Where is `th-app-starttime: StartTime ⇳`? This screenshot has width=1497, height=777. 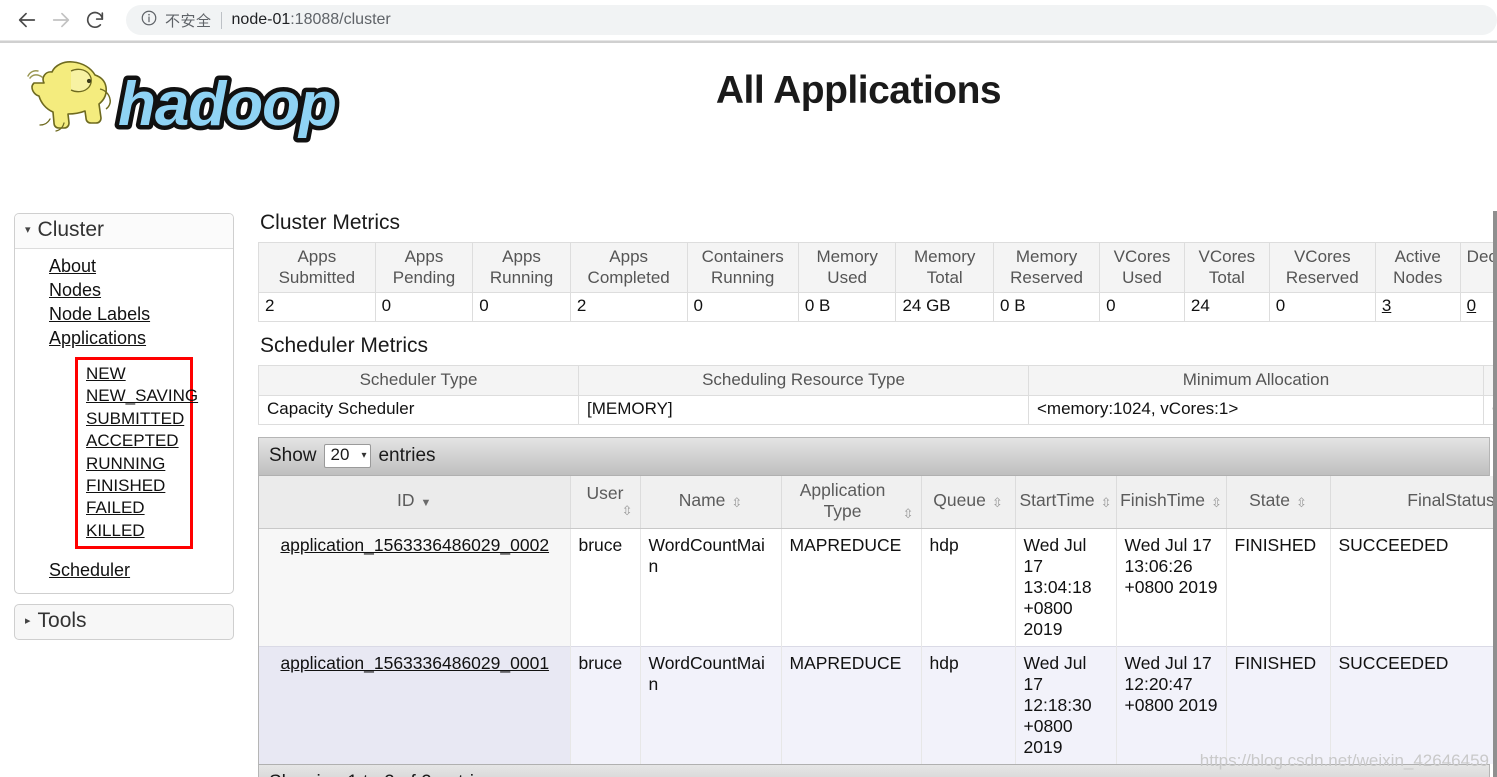 th-app-starttime: StartTime ⇳ is located at coordinates (1065, 502).